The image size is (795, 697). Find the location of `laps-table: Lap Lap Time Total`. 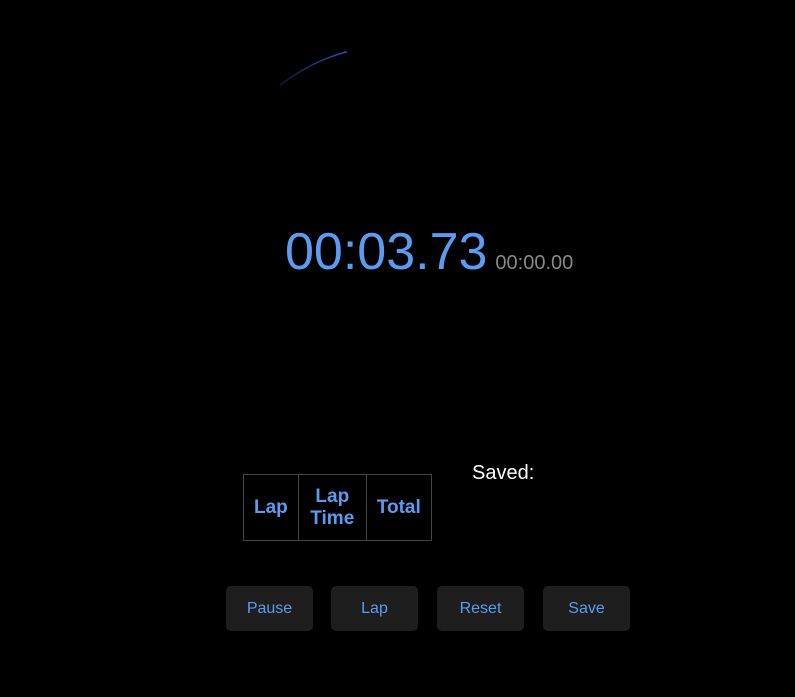

laps-table: Lap Lap Time Total is located at coordinates (337, 507).